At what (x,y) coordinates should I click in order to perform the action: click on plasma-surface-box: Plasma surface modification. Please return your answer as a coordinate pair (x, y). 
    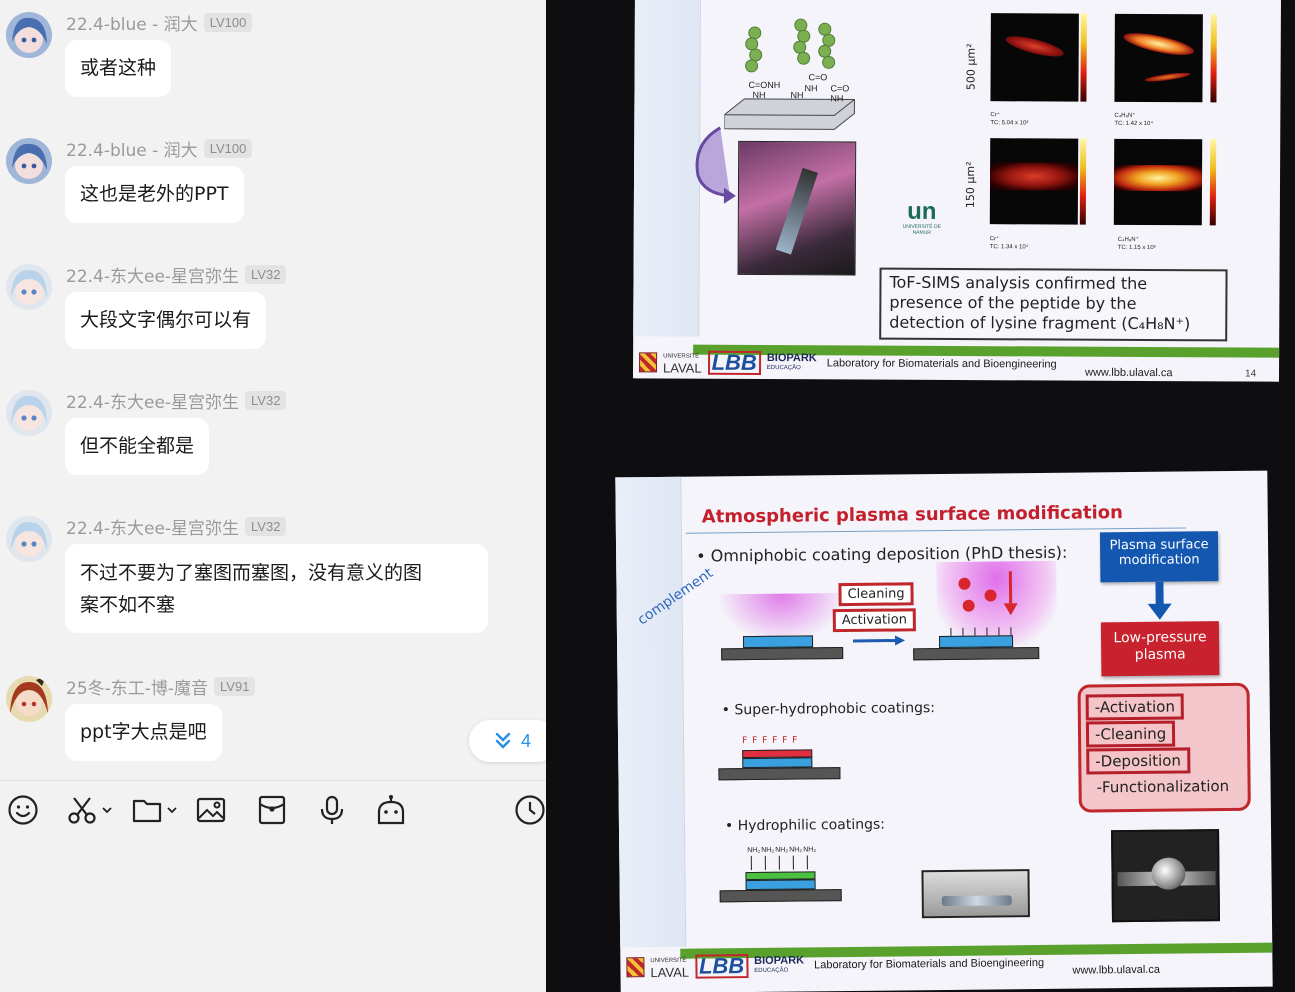
    Looking at the image, I should click on (1159, 557).